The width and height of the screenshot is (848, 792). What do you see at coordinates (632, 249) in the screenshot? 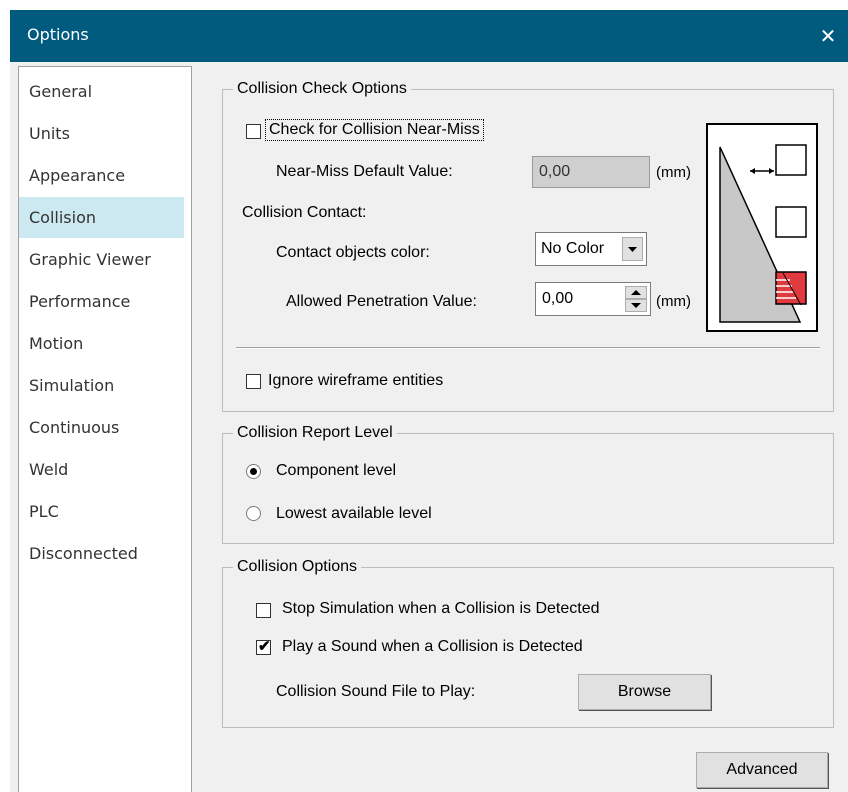
I see `chevron-down-icon` at bounding box center [632, 249].